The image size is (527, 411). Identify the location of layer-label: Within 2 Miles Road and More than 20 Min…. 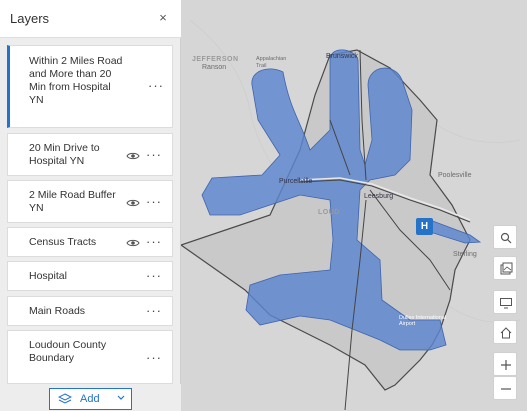
(76, 80).